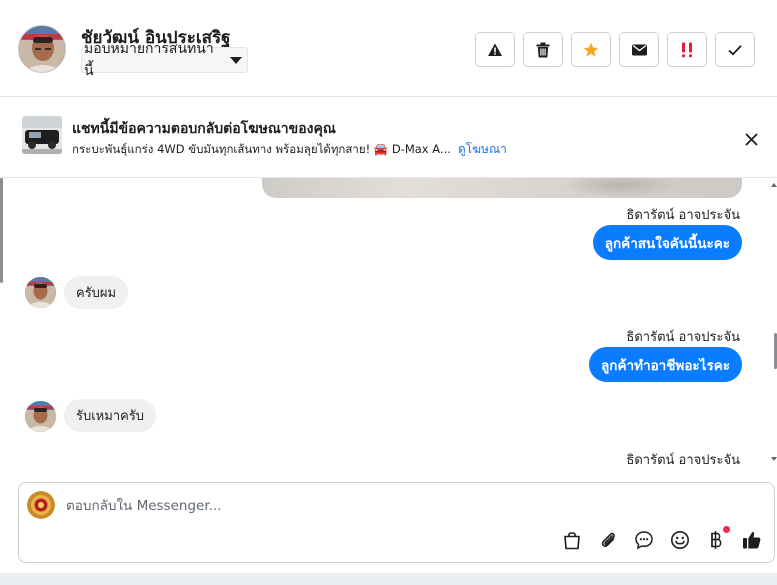 The height and width of the screenshot is (585, 777). Describe the element at coordinates (667, 242) in the screenshot. I see `outgoing-message: ลูกค้าสนใจคันนี้นะคะ` at that location.